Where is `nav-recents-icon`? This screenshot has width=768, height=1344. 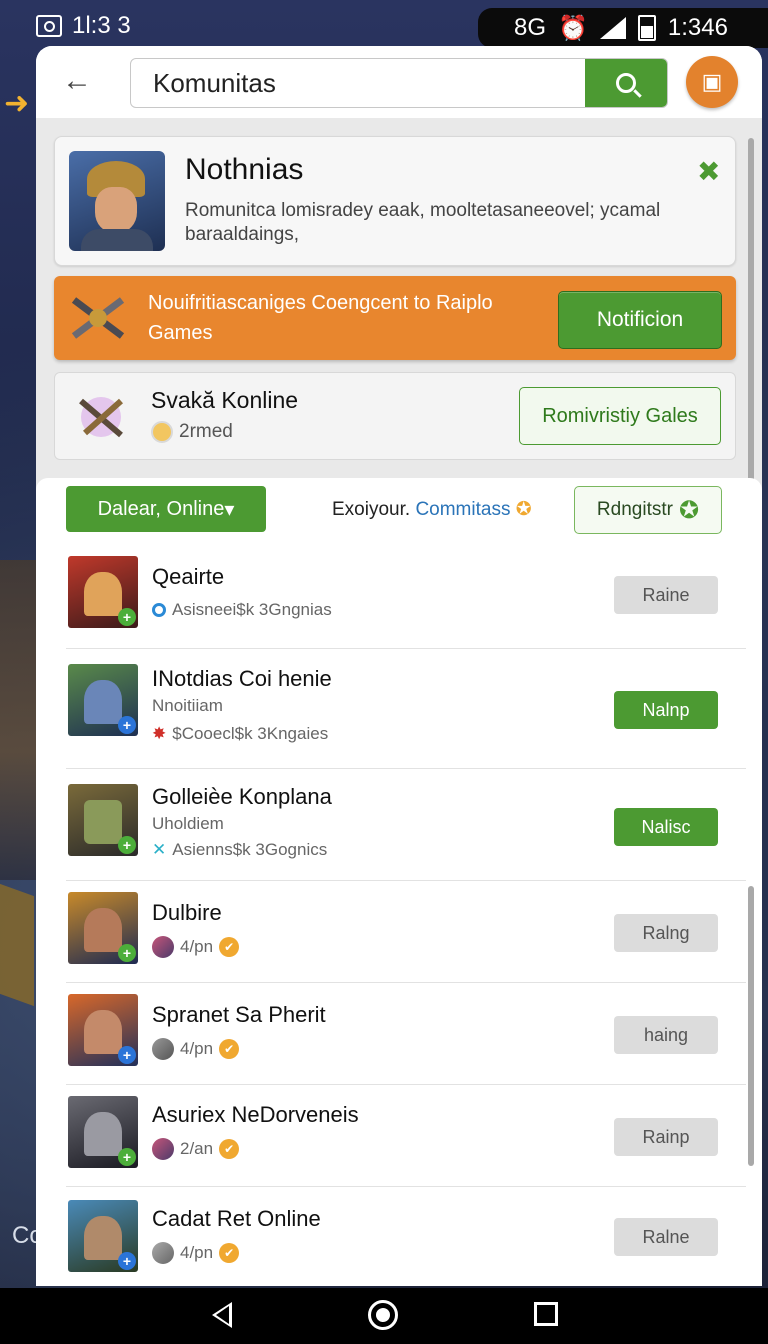
nav-recents-icon is located at coordinates (546, 1314).